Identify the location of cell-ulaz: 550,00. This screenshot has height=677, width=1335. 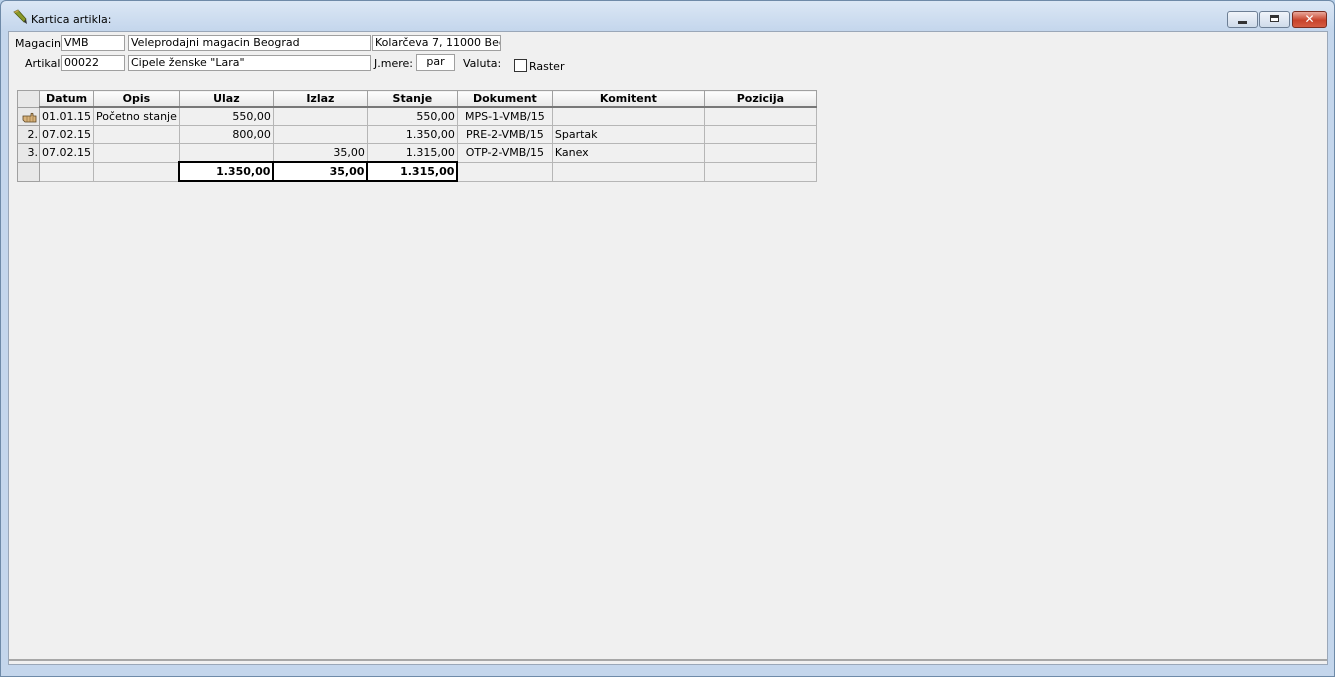
(226, 116).